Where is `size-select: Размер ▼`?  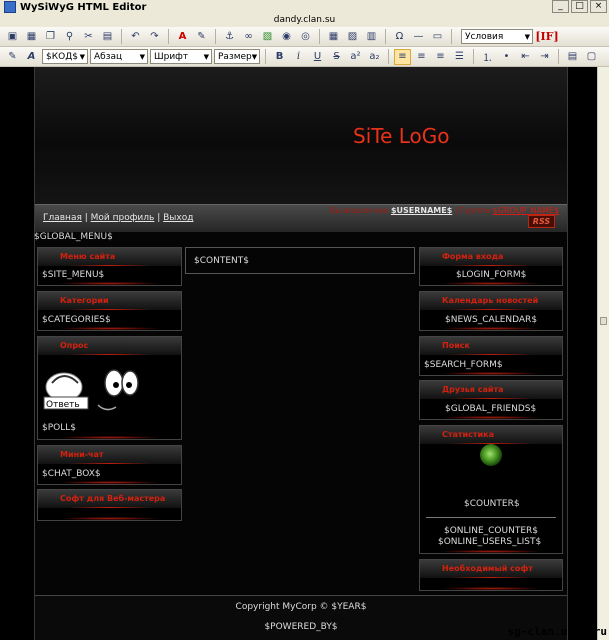
size-select: Размер ▼ is located at coordinates (237, 56).